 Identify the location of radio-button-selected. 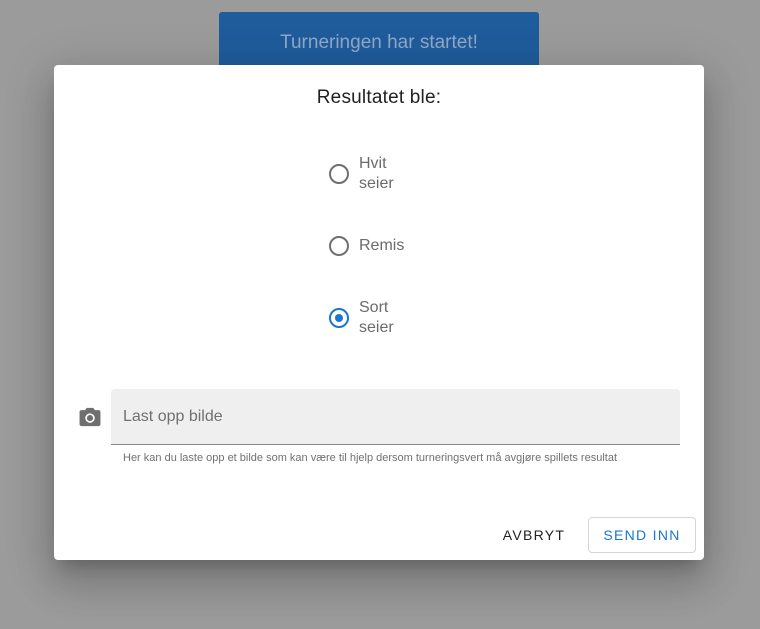
(339, 318).